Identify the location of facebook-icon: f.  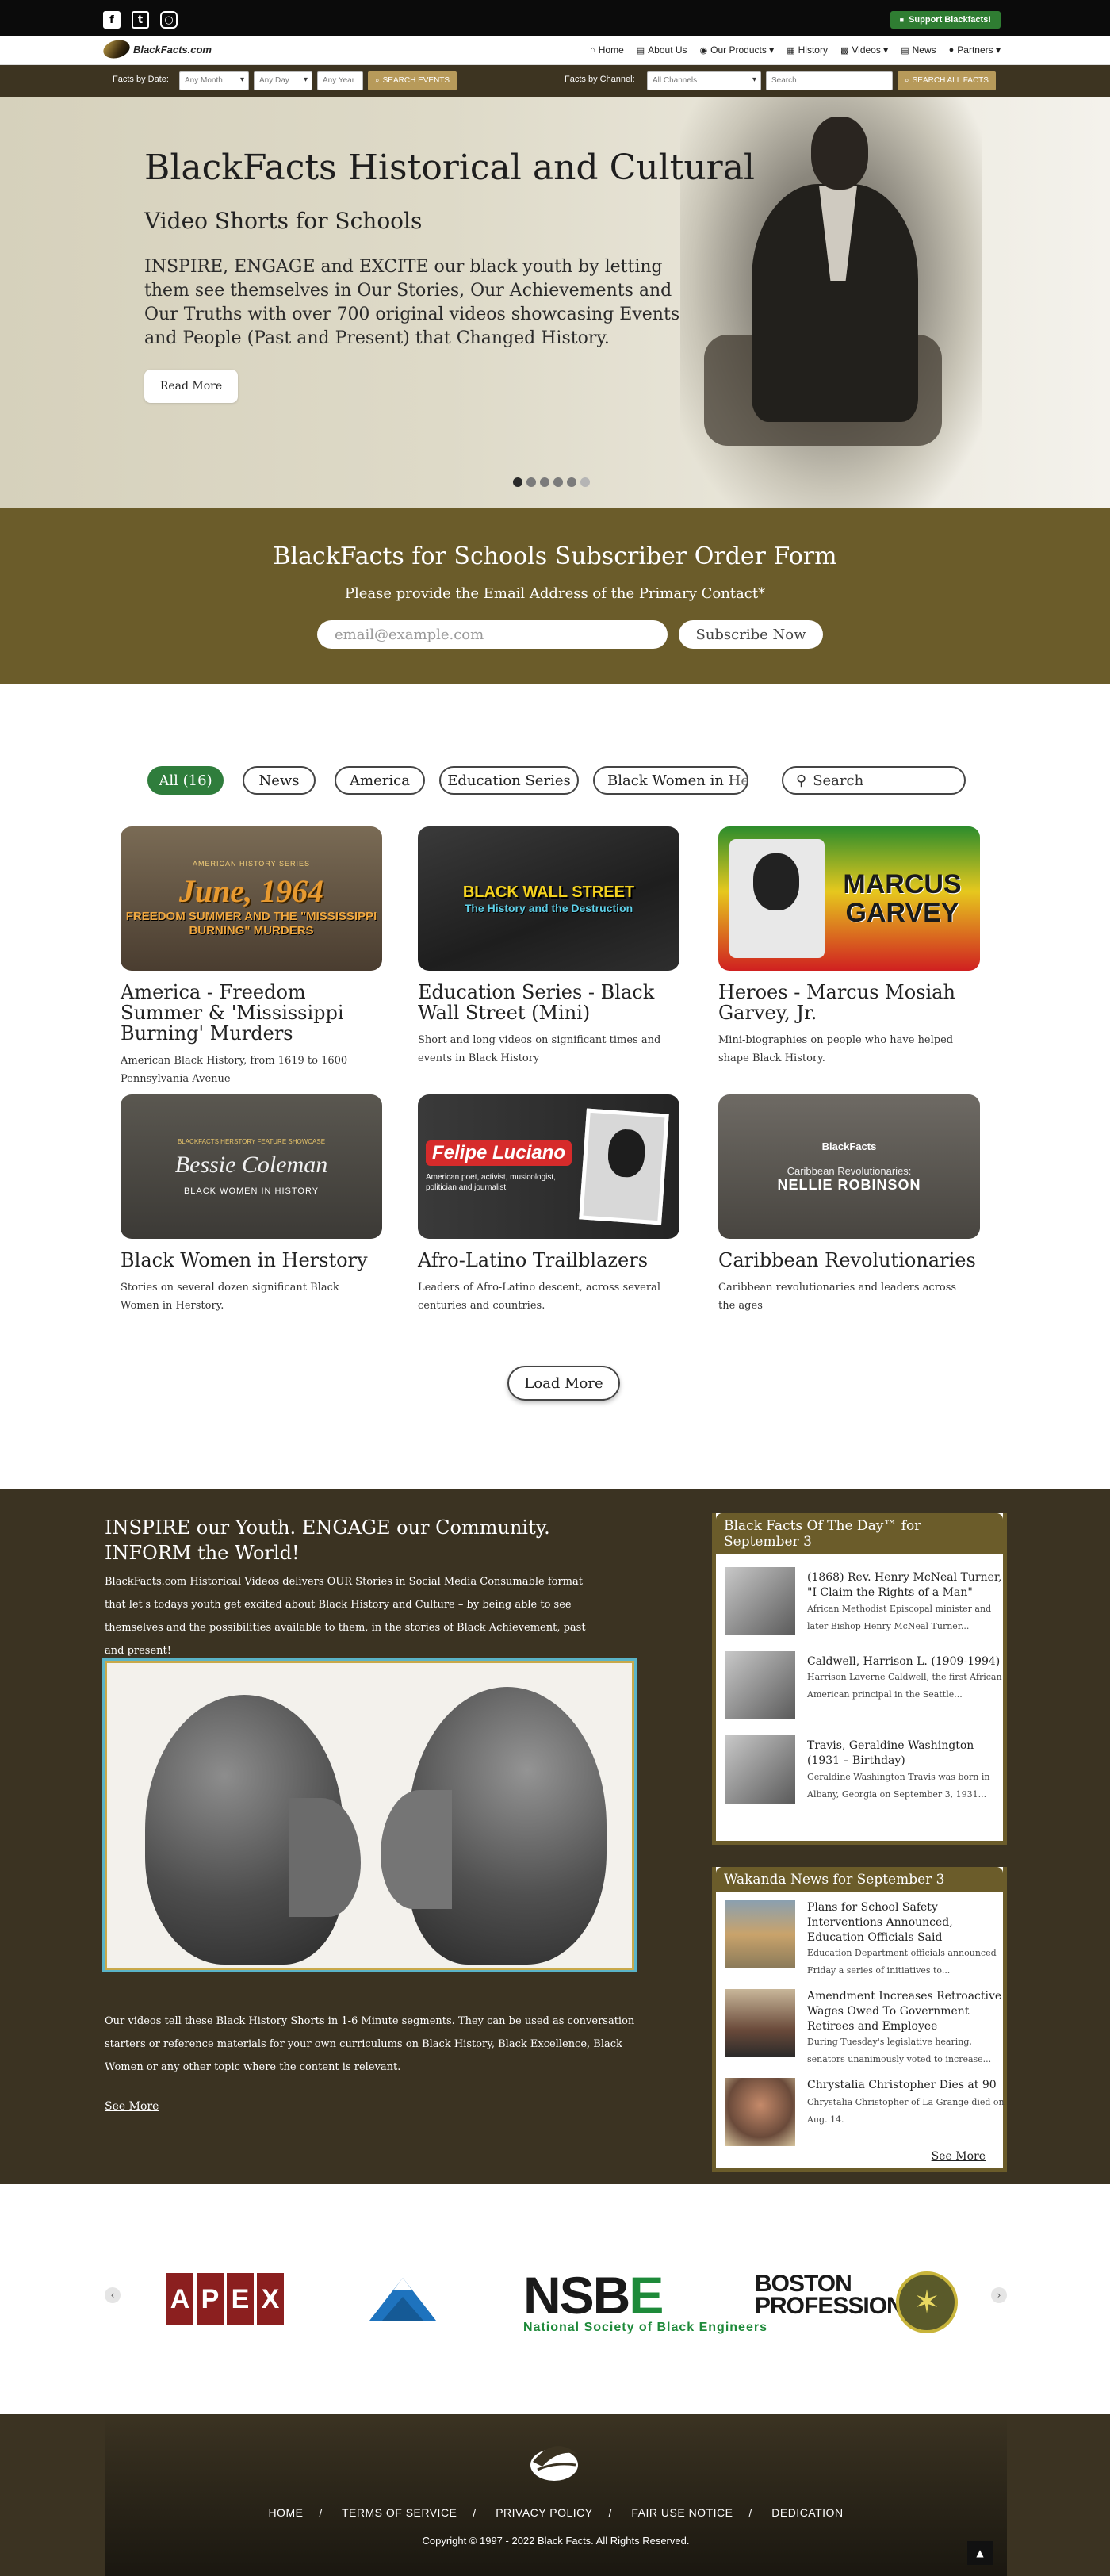
(112, 20).